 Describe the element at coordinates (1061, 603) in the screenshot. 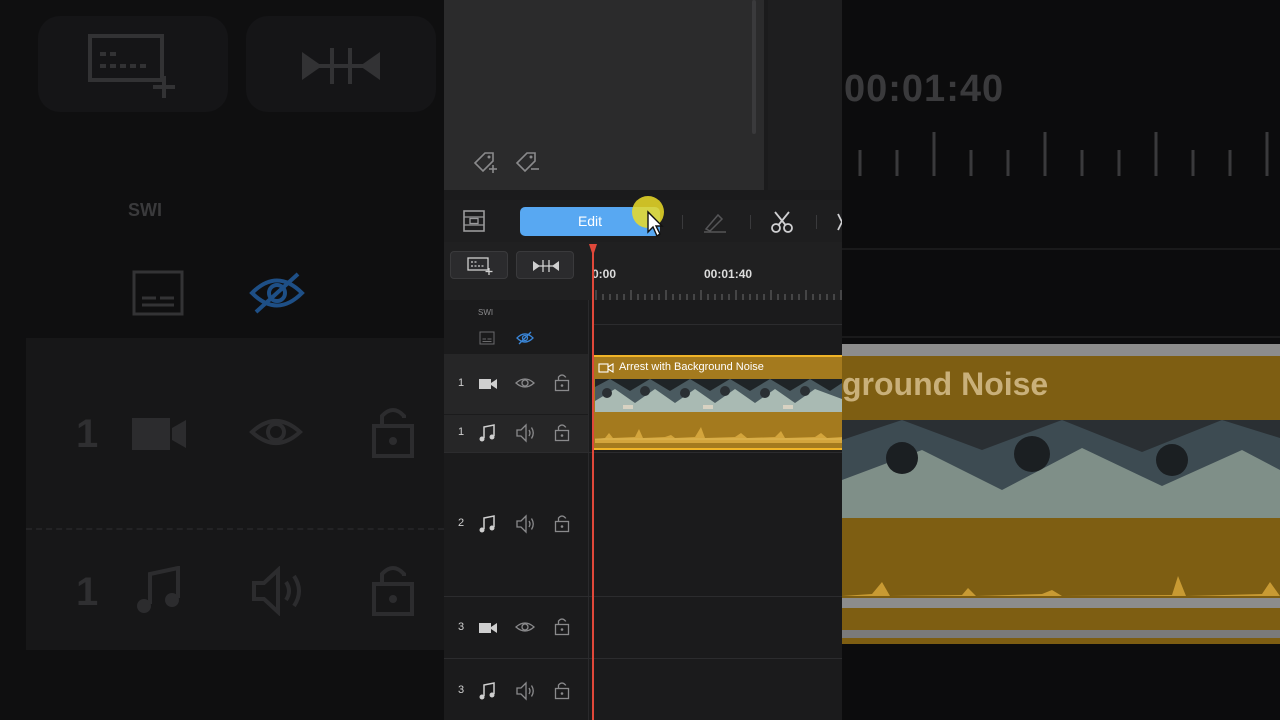

I see `bg-clip-bottom-bar` at that location.